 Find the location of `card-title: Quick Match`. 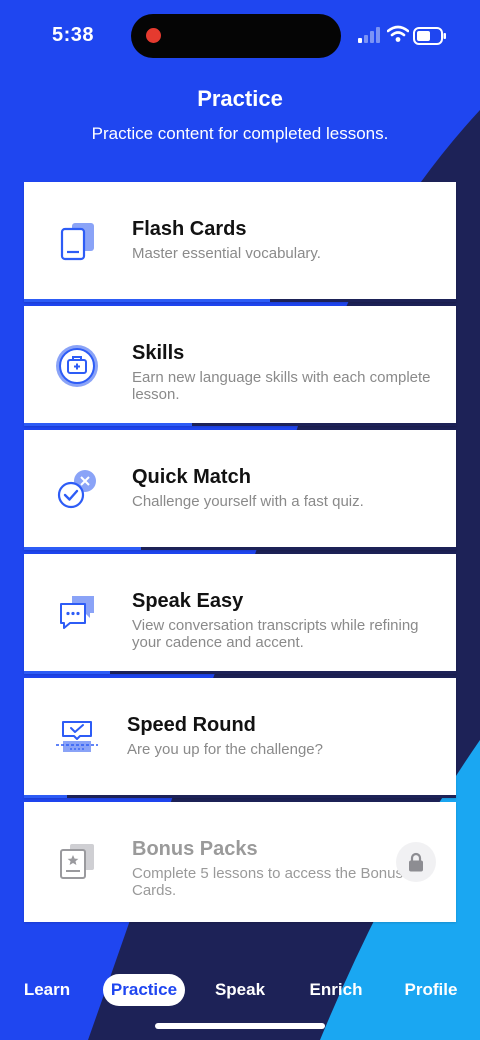

card-title: Quick Match is located at coordinates (191, 477).